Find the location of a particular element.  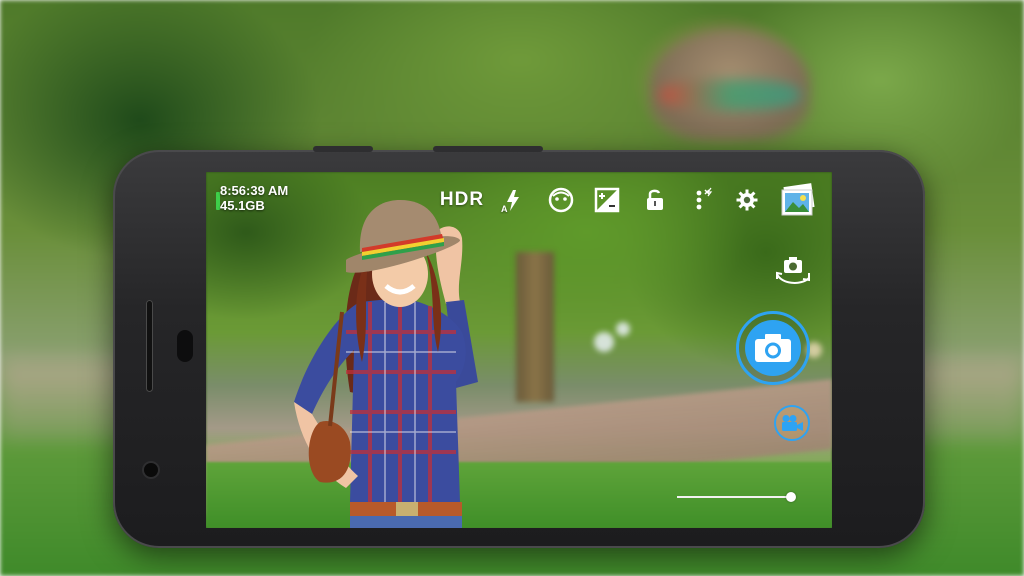

exposure-icon is located at coordinates (607, 200).